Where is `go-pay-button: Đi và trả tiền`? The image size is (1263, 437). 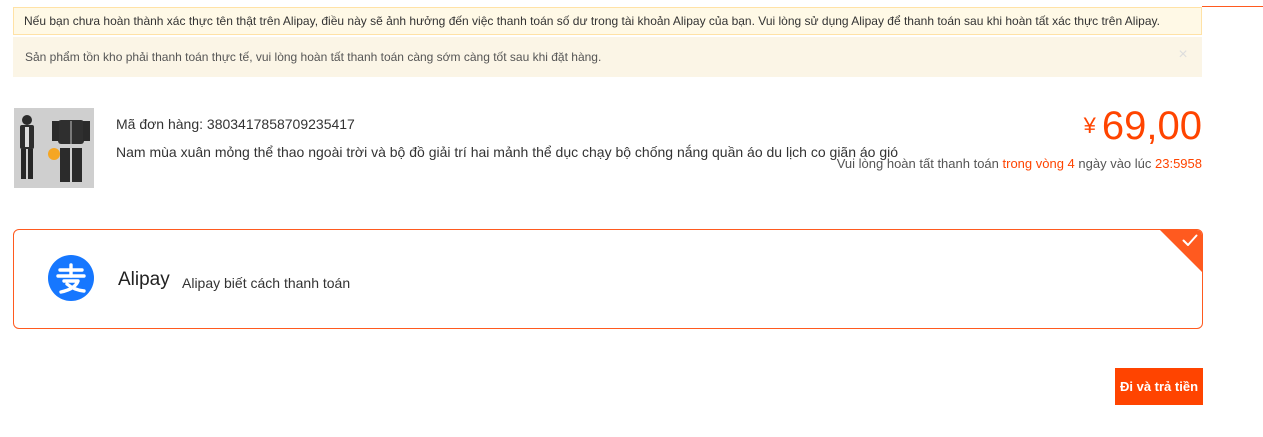
go-pay-button: Đi và trả tiền is located at coordinates (1159, 386).